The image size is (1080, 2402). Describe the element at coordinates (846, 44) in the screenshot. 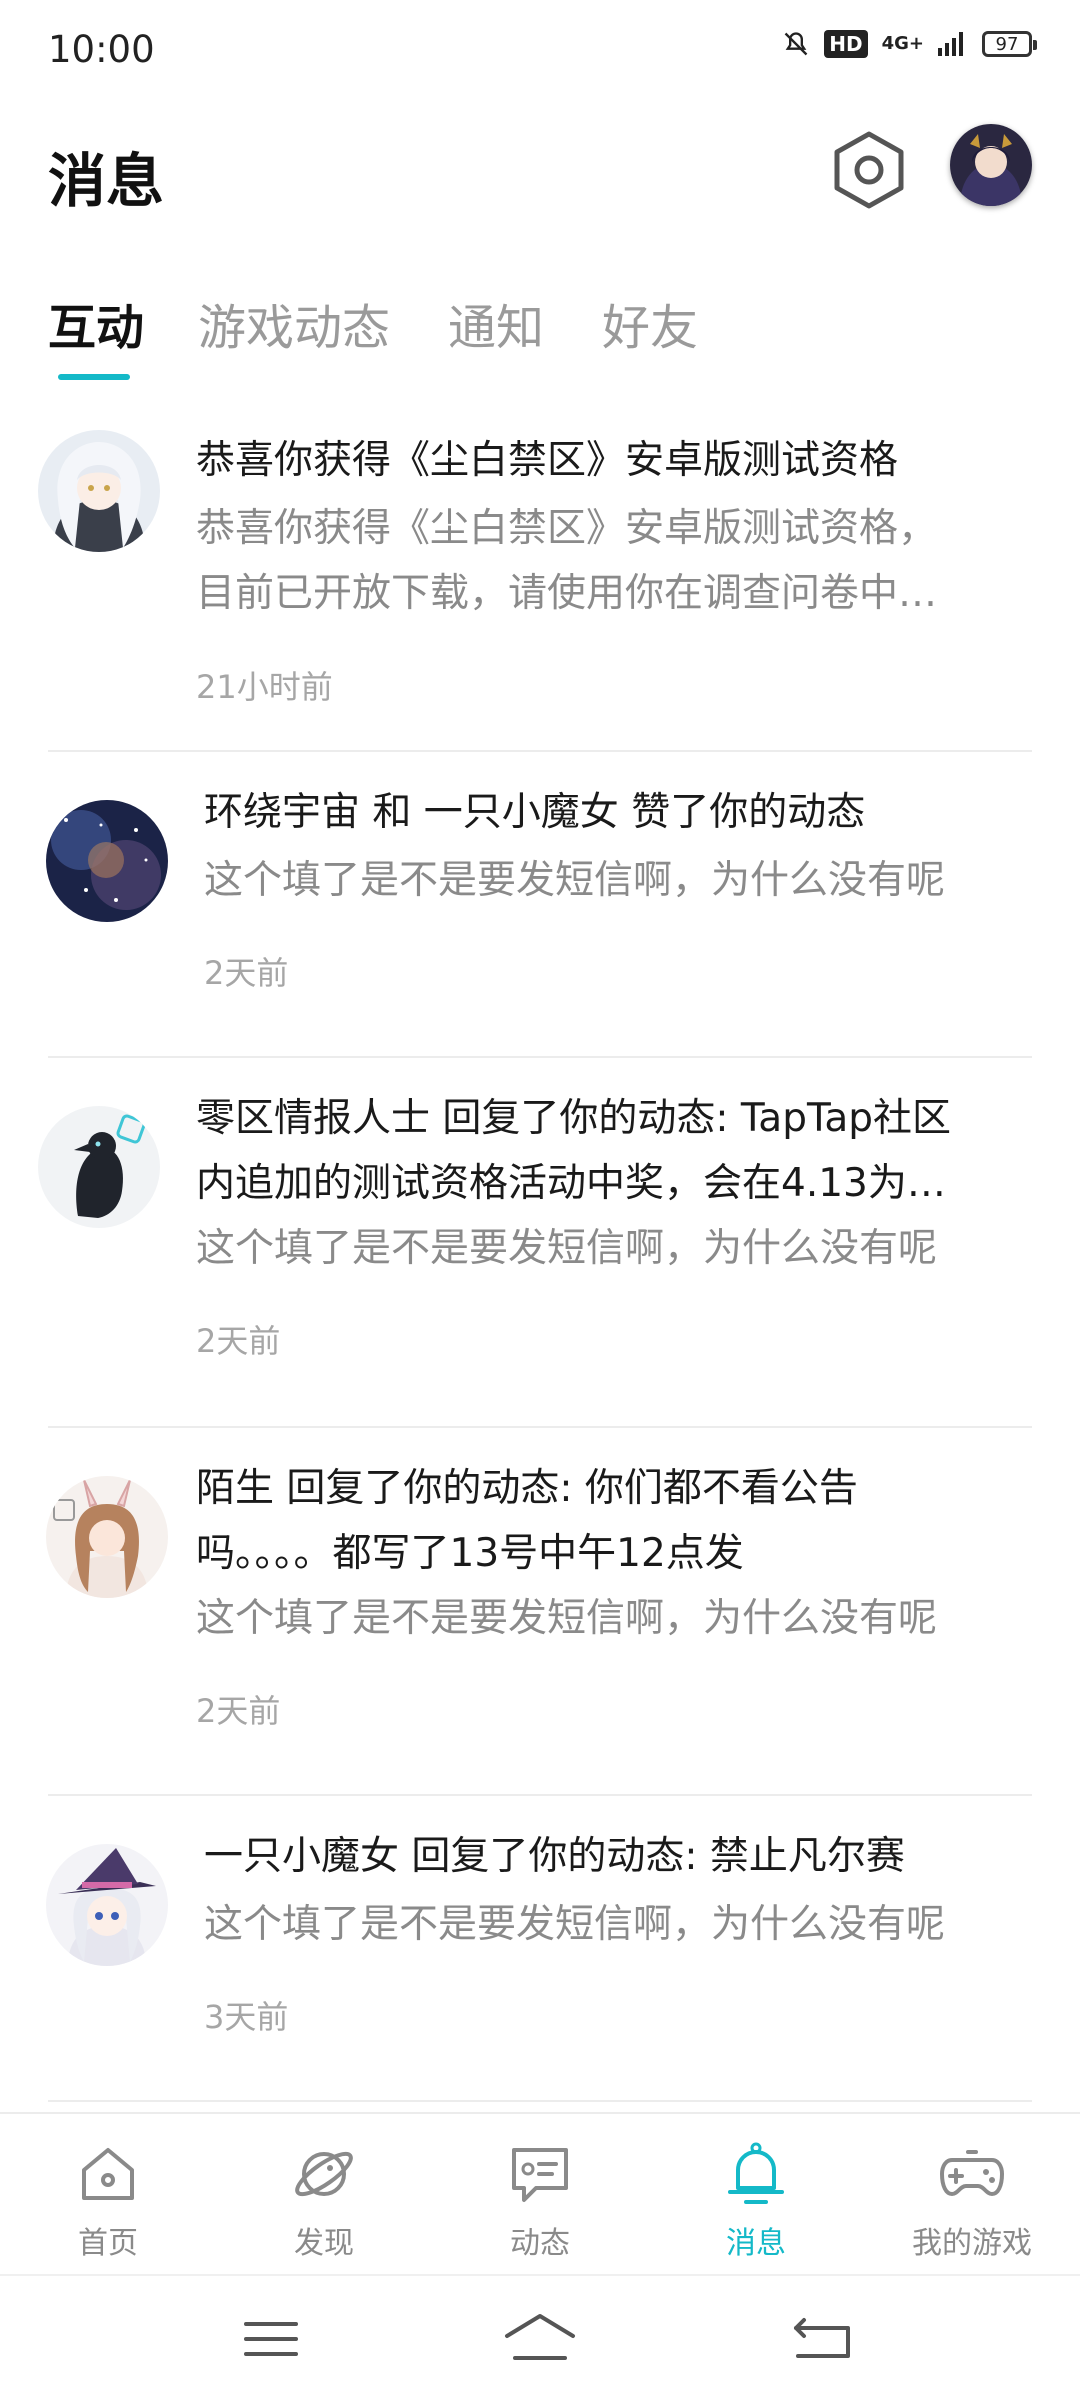

I see `hd-badge: HD` at that location.